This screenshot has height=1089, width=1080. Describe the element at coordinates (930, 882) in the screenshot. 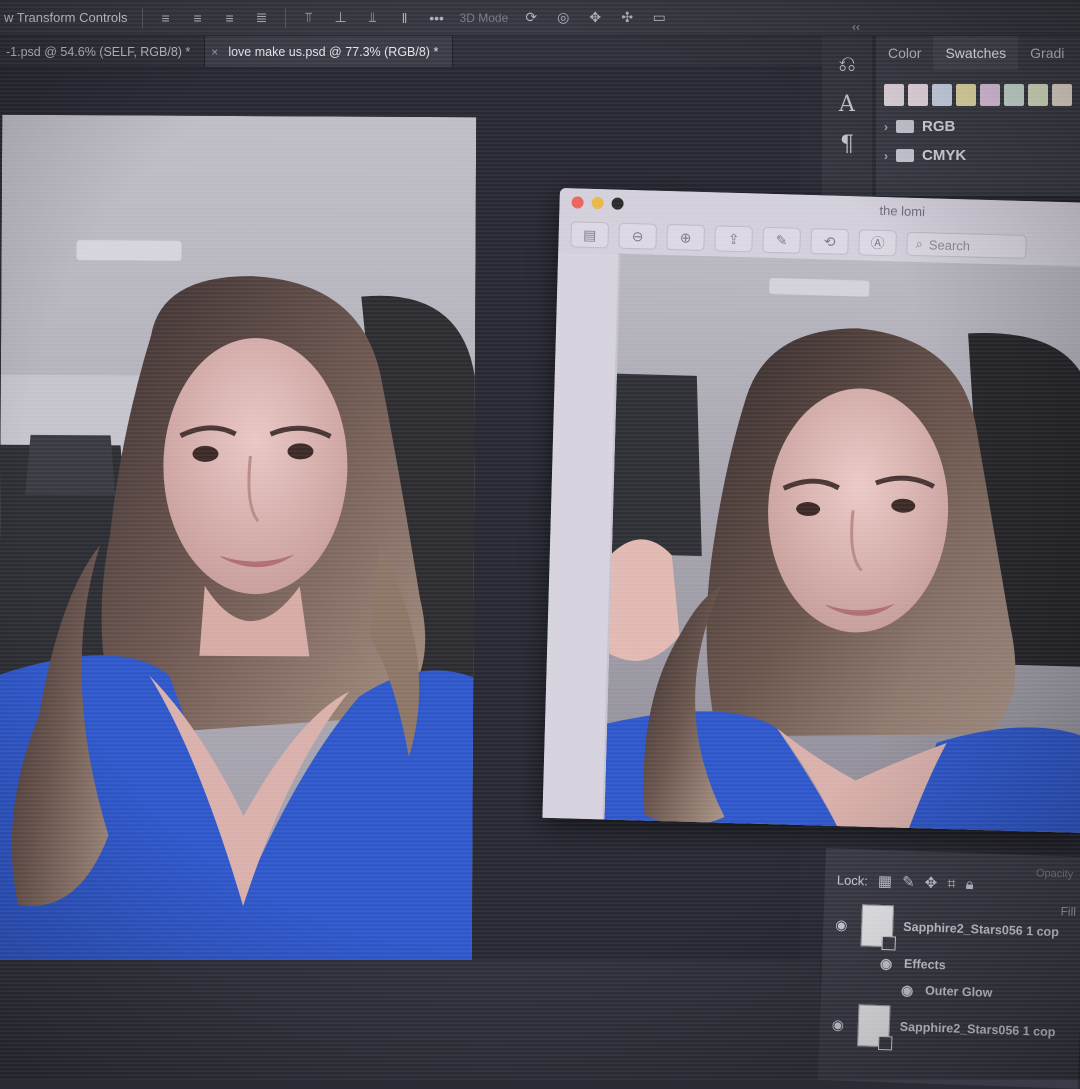

I see `lock-position-icon: ✥` at that location.